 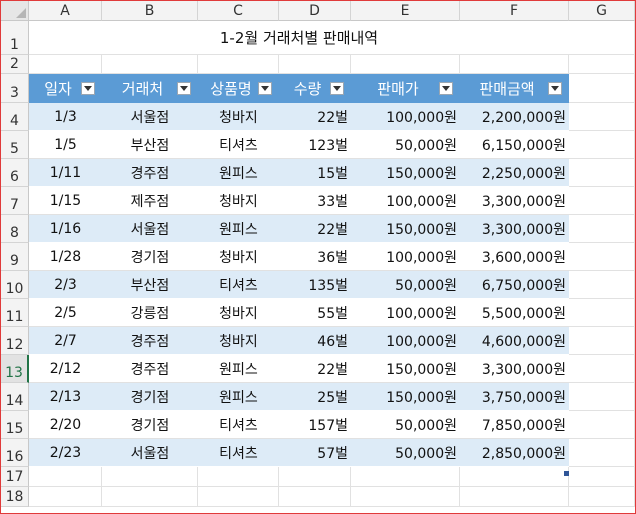 I want to click on table-cell: 123벌, so click(x=315, y=145).